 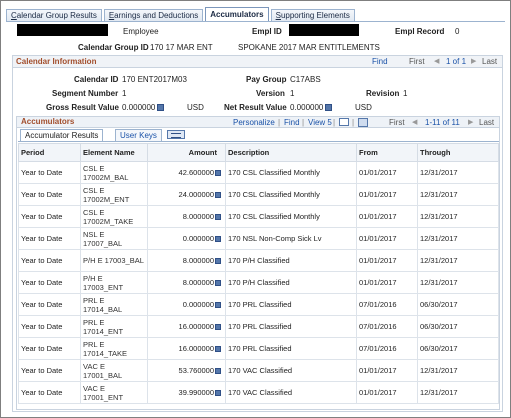 I want to click on amount-wrapper: 53.760000, so click(x=200, y=370).